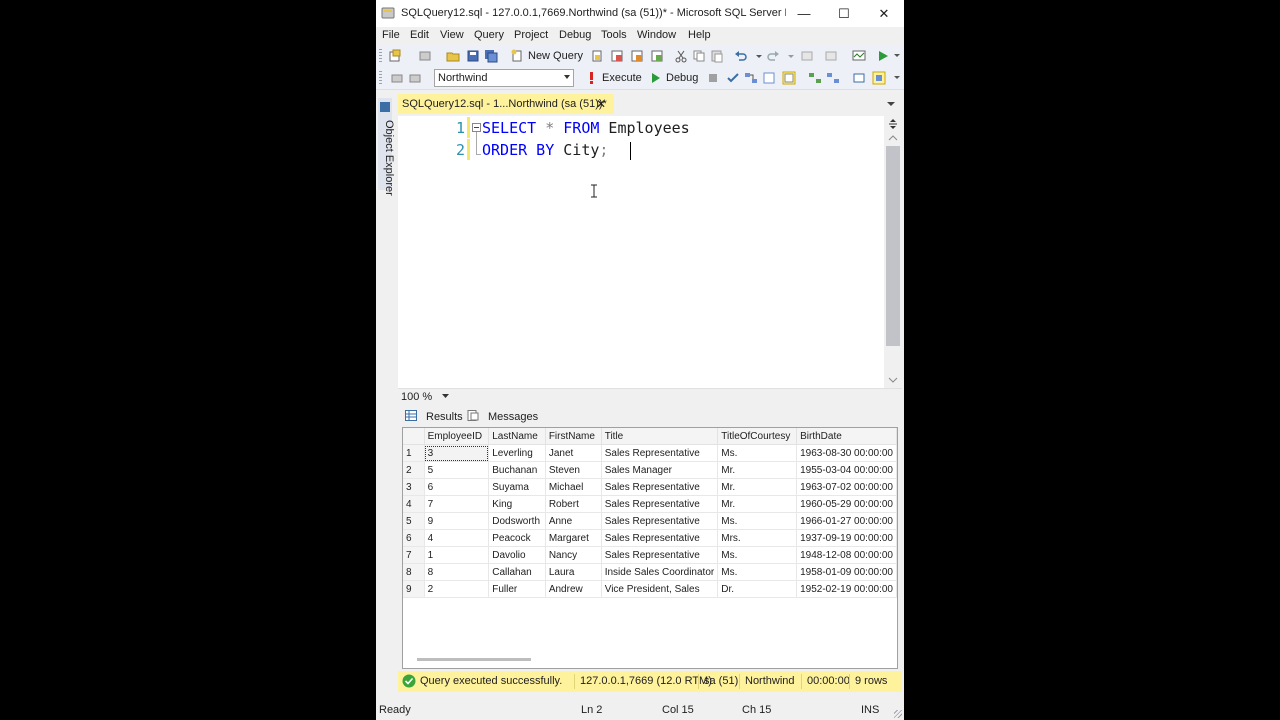 The image size is (1280, 720). I want to click on object-explorer-tab: Object Explorer, so click(386, 147).